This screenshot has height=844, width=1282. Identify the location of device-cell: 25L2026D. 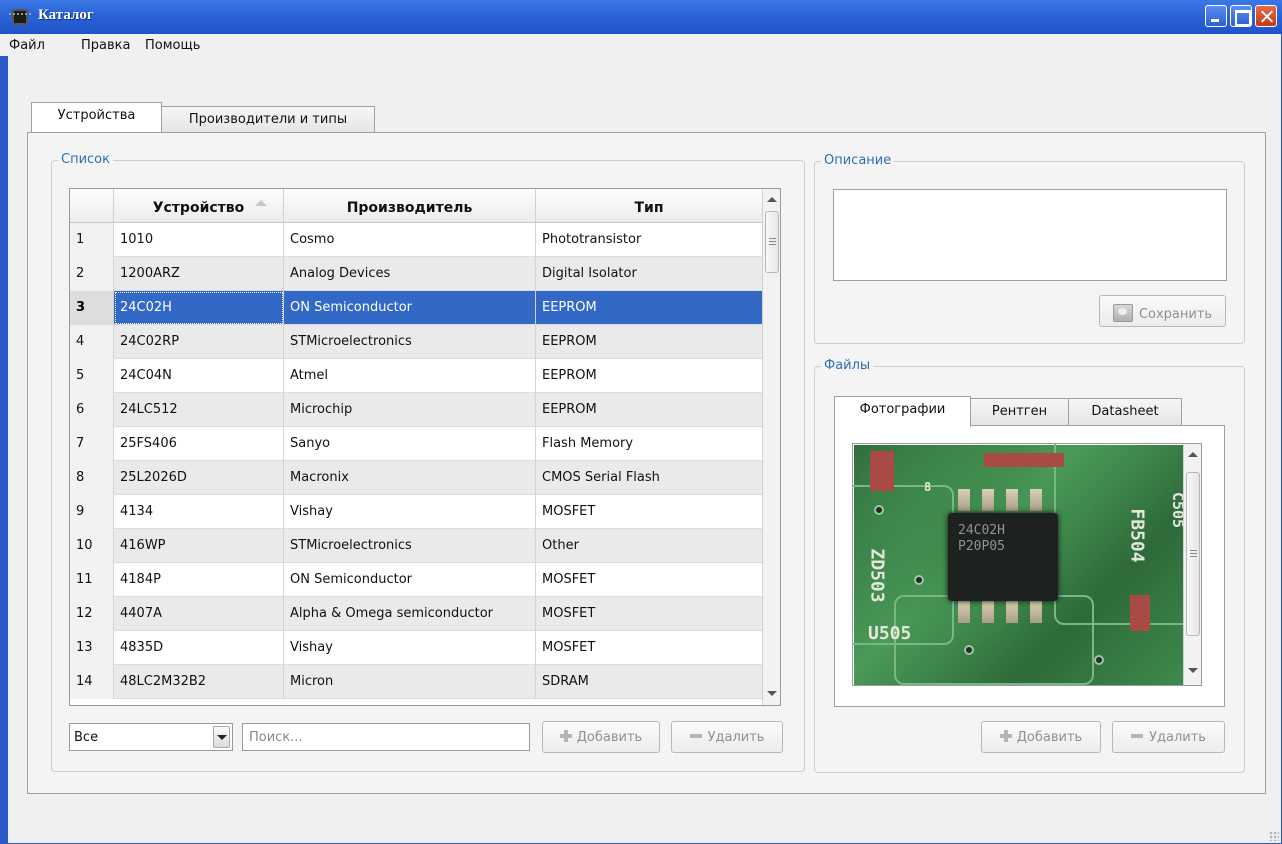
(199, 478).